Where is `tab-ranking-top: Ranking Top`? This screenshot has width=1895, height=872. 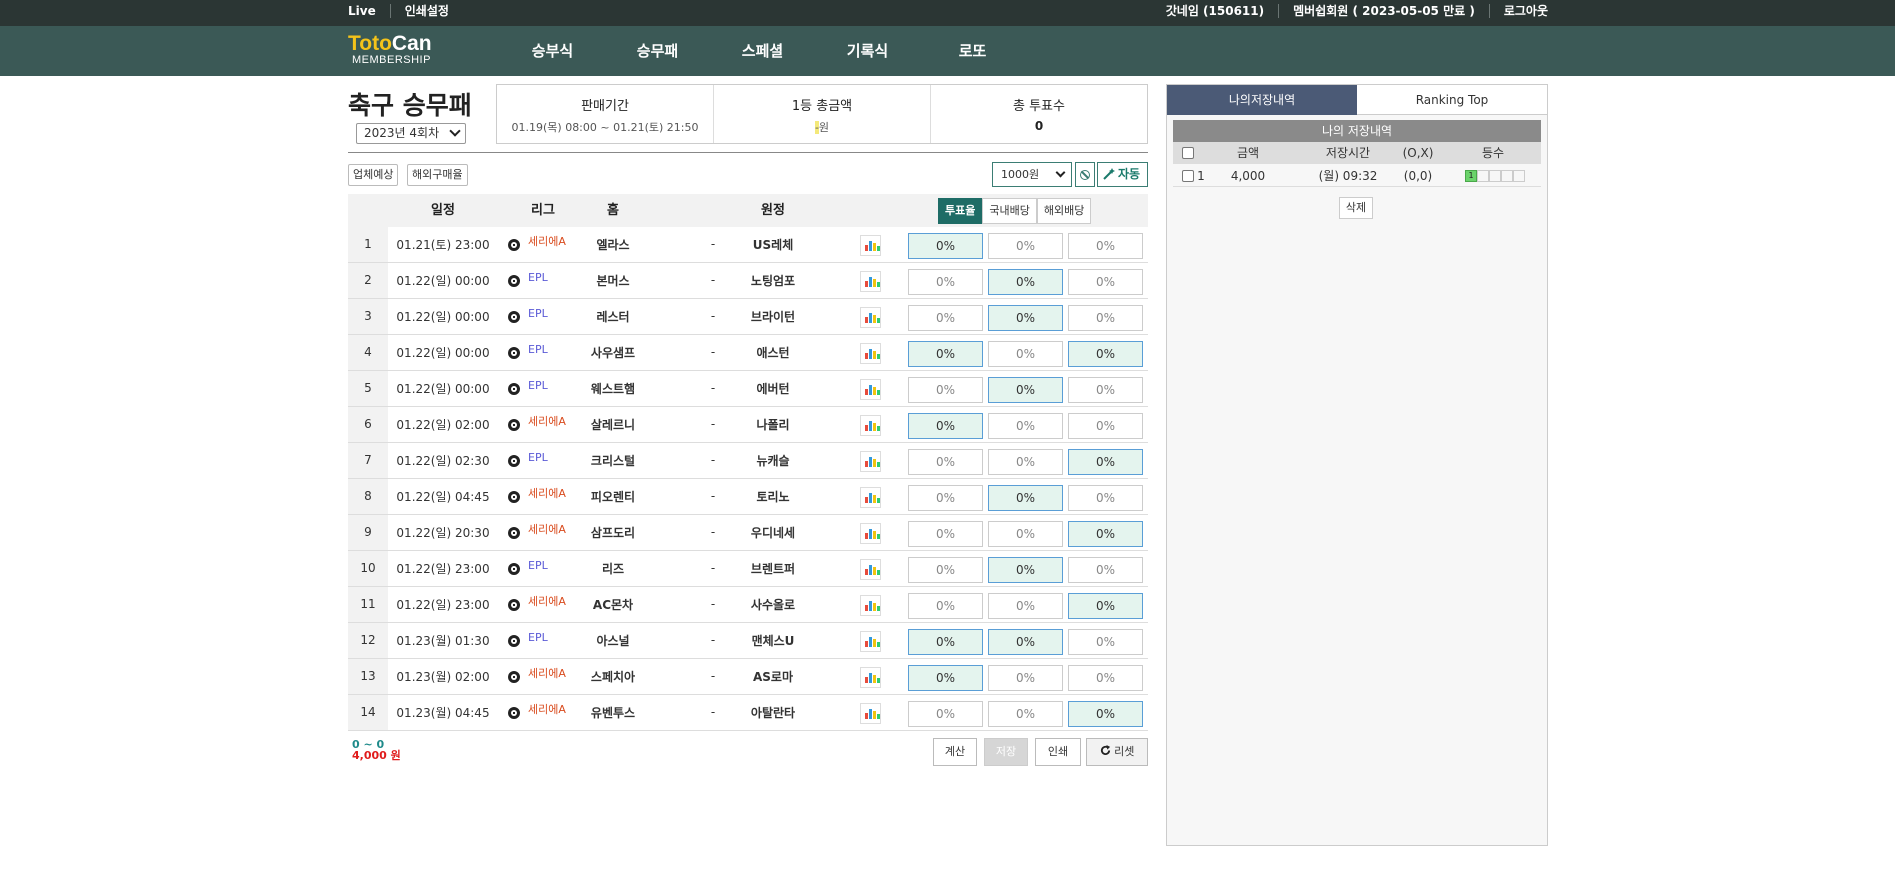
tab-ranking-top: Ranking Top is located at coordinates (1452, 100).